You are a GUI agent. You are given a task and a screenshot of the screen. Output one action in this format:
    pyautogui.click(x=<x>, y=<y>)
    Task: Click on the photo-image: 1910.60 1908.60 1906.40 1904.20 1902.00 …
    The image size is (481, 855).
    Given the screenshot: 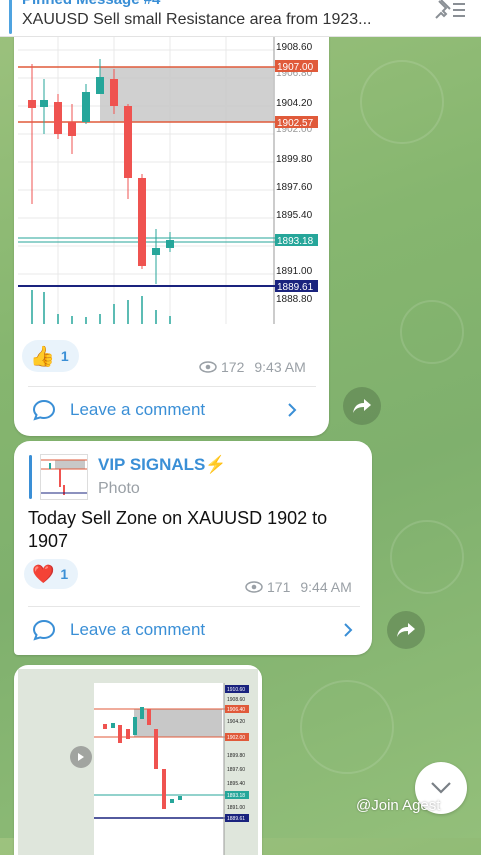 What is the action you would take?
    pyautogui.click(x=138, y=762)
    